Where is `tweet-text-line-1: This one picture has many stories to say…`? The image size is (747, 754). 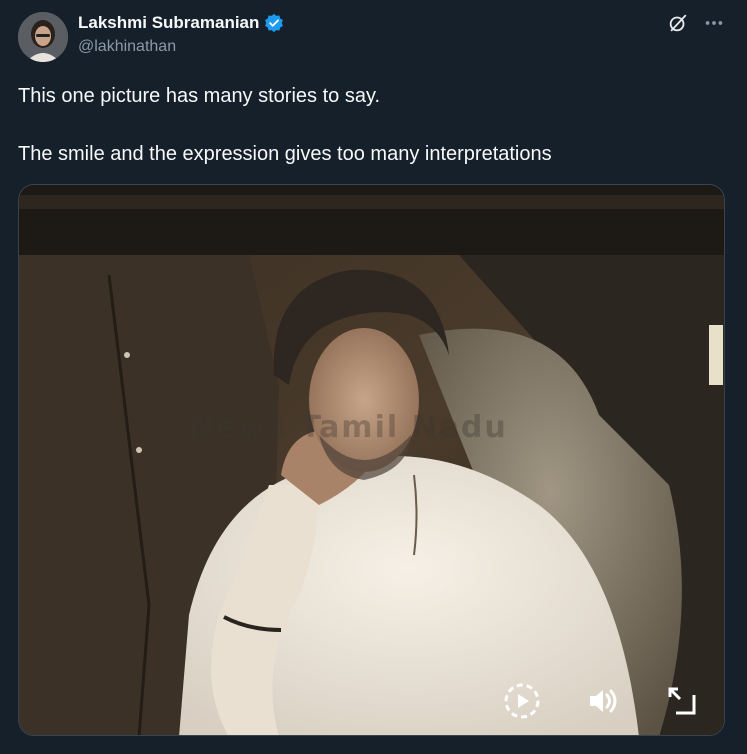 tweet-text-line-1: This one picture has many stories to say… is located at coordinates (199, 96).